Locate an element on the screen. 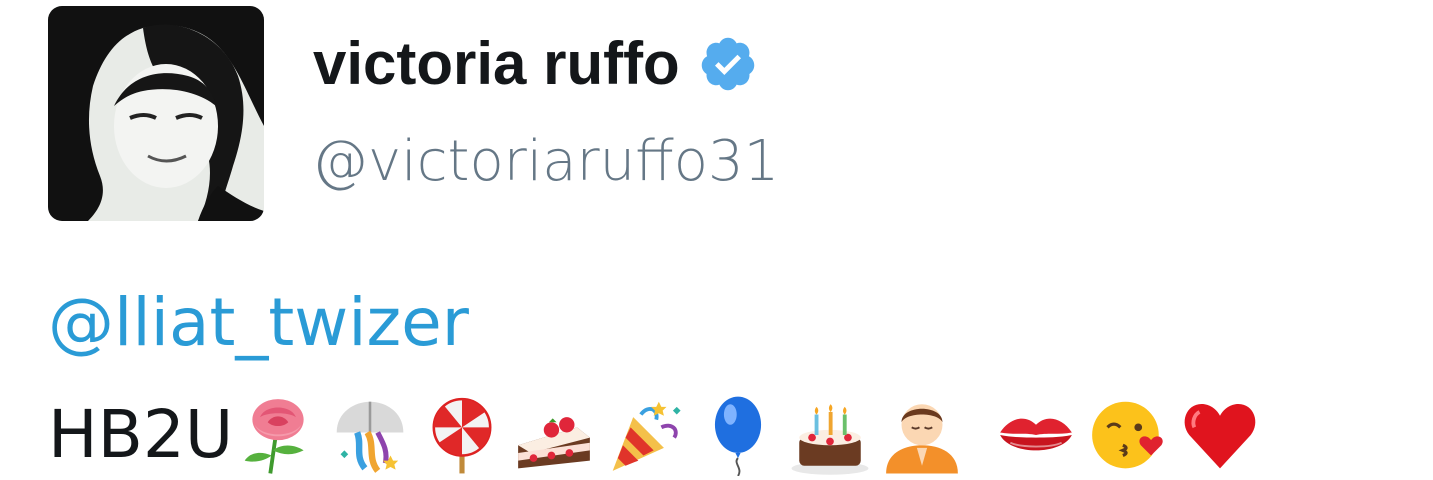  avatar-photo is located at coordinates (156, 113).